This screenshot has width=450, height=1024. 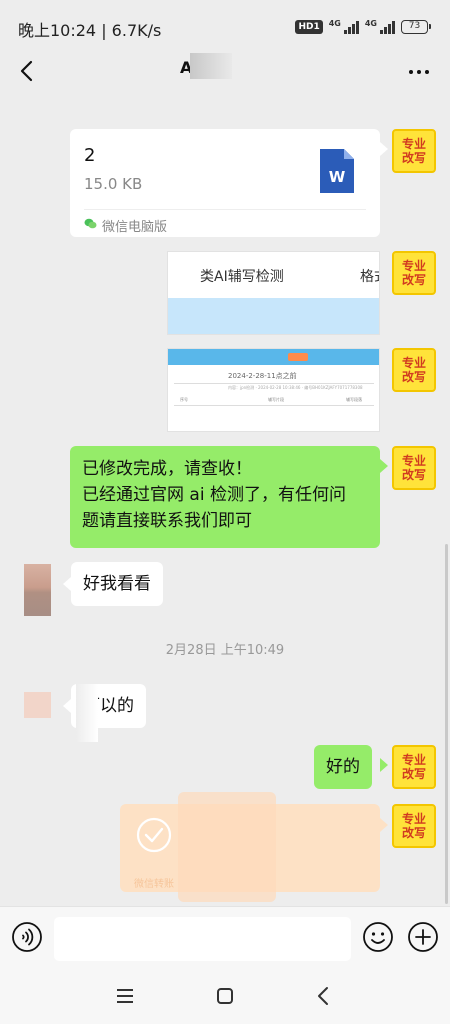 What do you see at coordinates (363, 27) in the screenshot?
I see `status-icons: HD1 4G 4G 73` at bounding box center [363, 27].